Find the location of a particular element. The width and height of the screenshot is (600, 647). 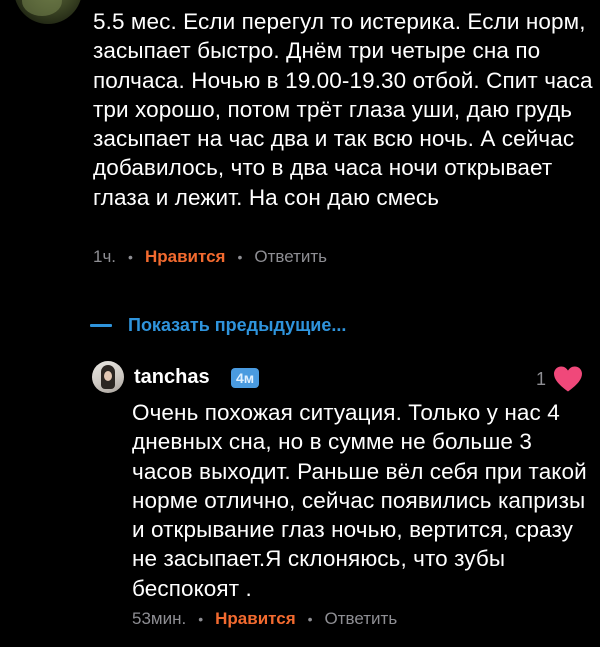

comment-meta: 53мин. • Нравится • Ответить is located at coordinates (264, 619).